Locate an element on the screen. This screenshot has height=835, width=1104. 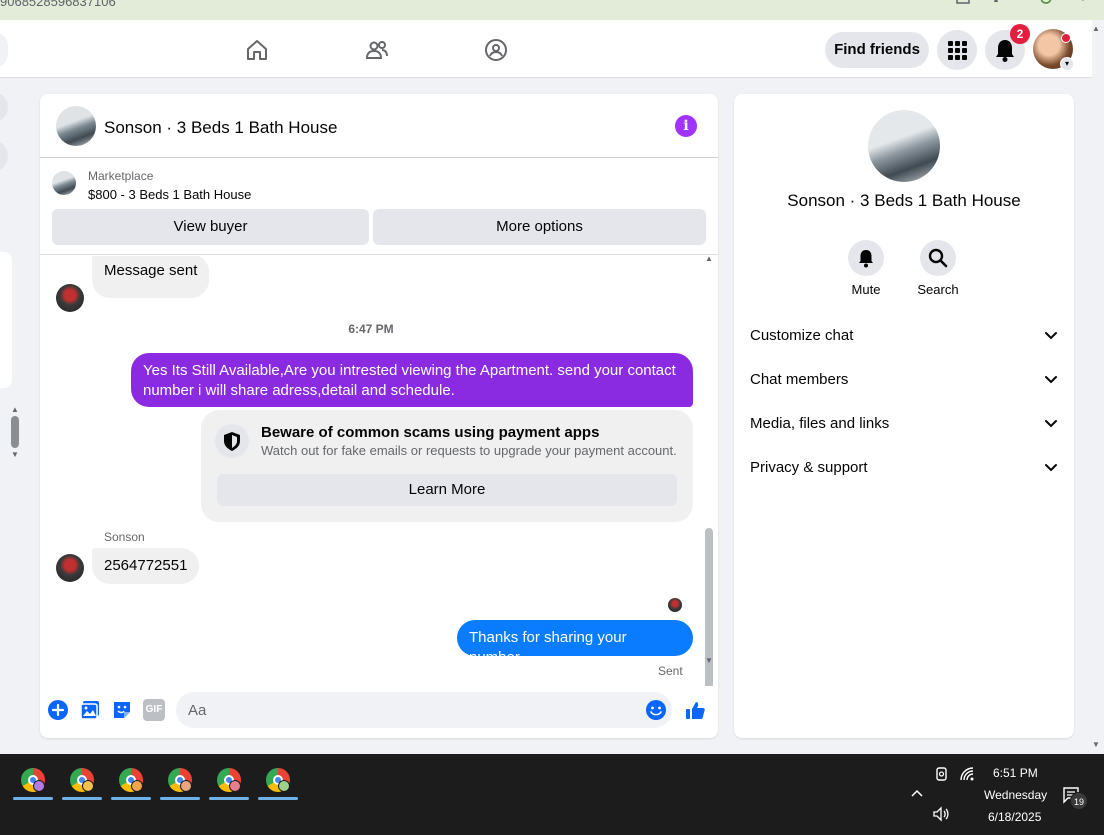
sticker-icon is located at coordinates (122, 710).